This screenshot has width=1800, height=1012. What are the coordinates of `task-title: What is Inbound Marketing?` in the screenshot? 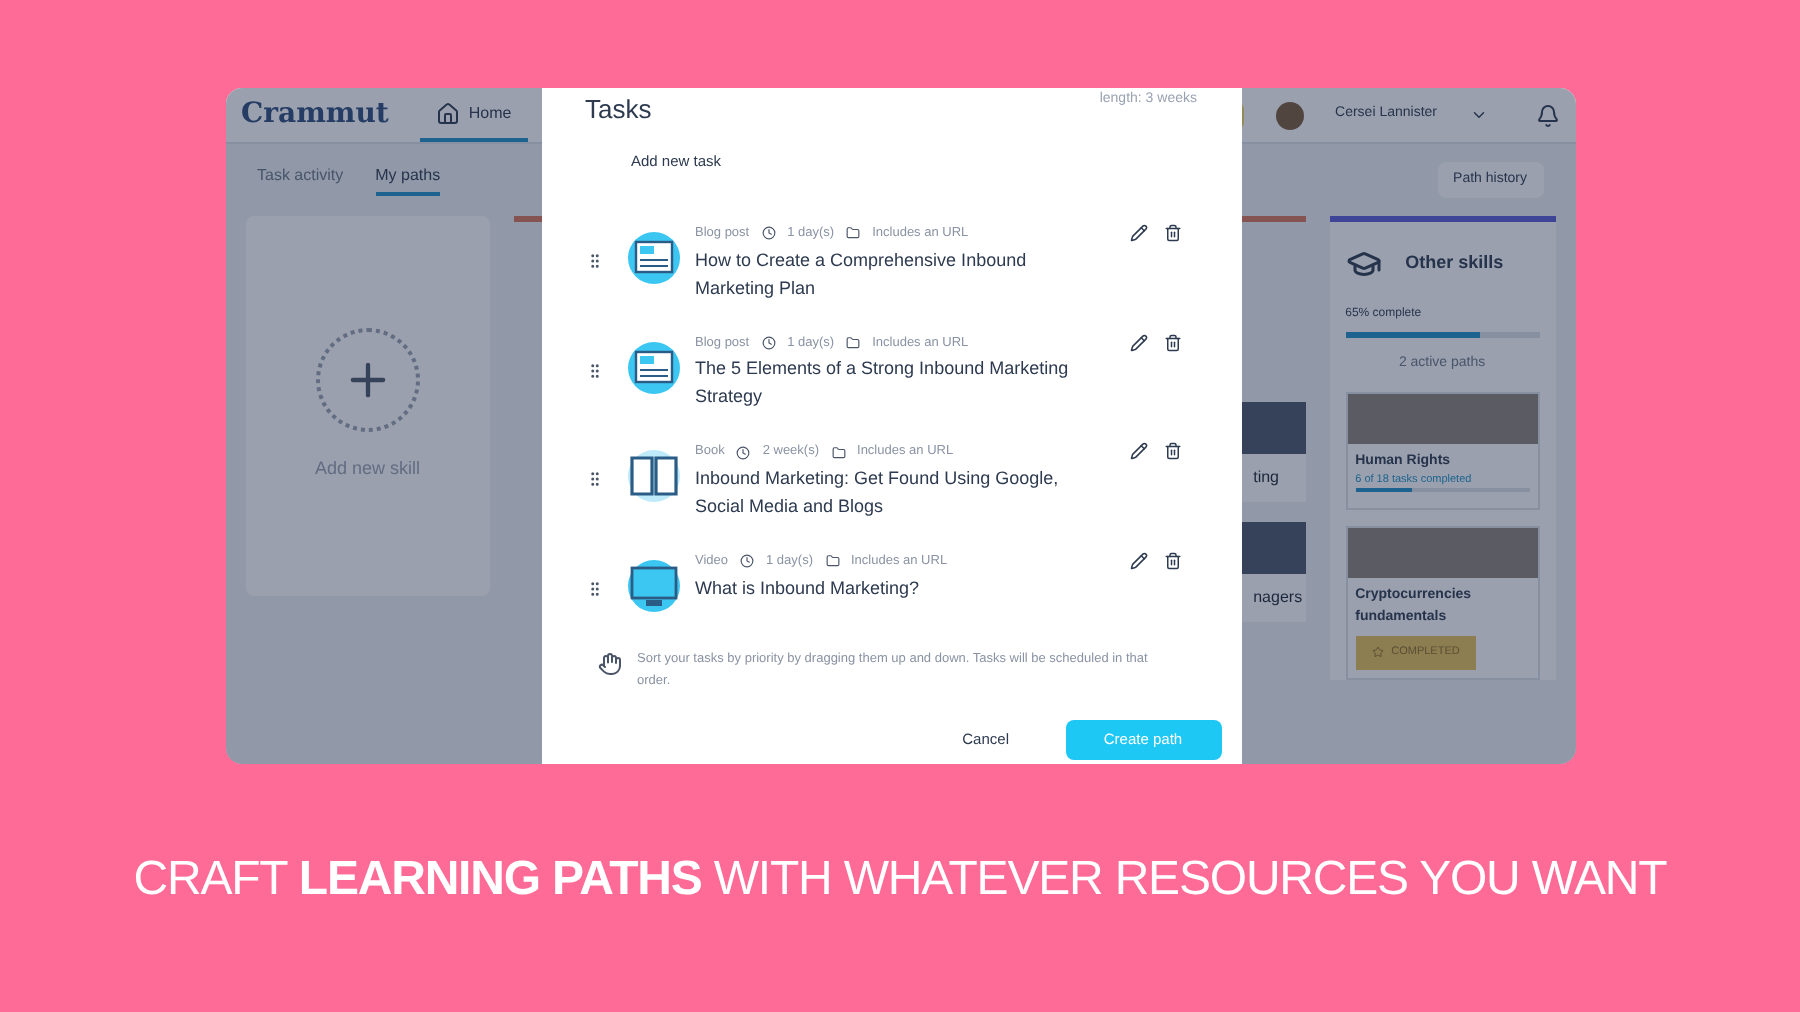 It's located at (808, 588).